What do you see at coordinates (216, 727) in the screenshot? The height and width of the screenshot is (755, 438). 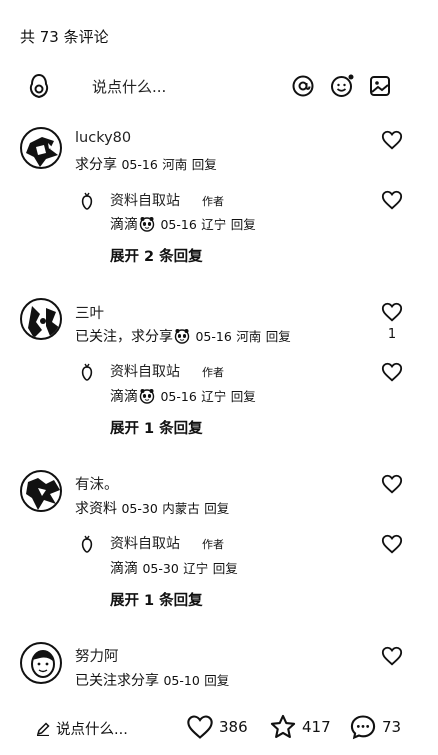 I see `like-stat-button: 386` at bounding box center [216, 727].